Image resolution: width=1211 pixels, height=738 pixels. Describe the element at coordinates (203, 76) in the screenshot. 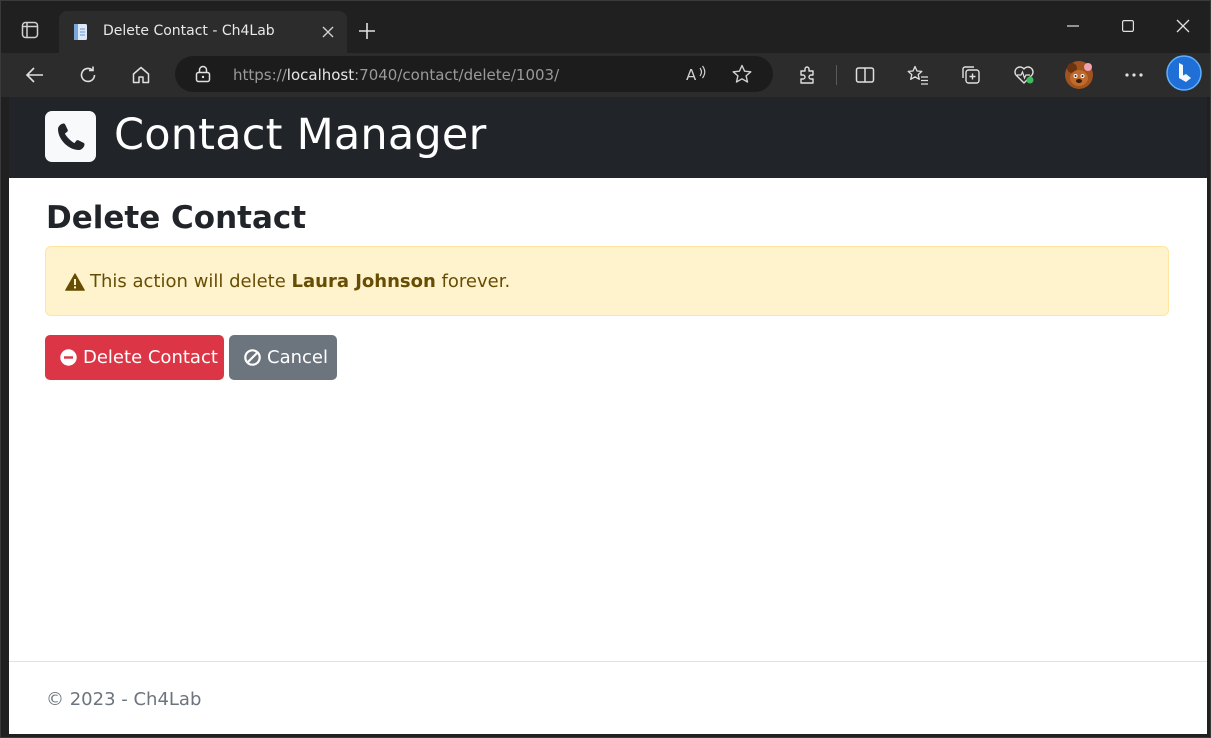

I see `lock-icon` at that location.